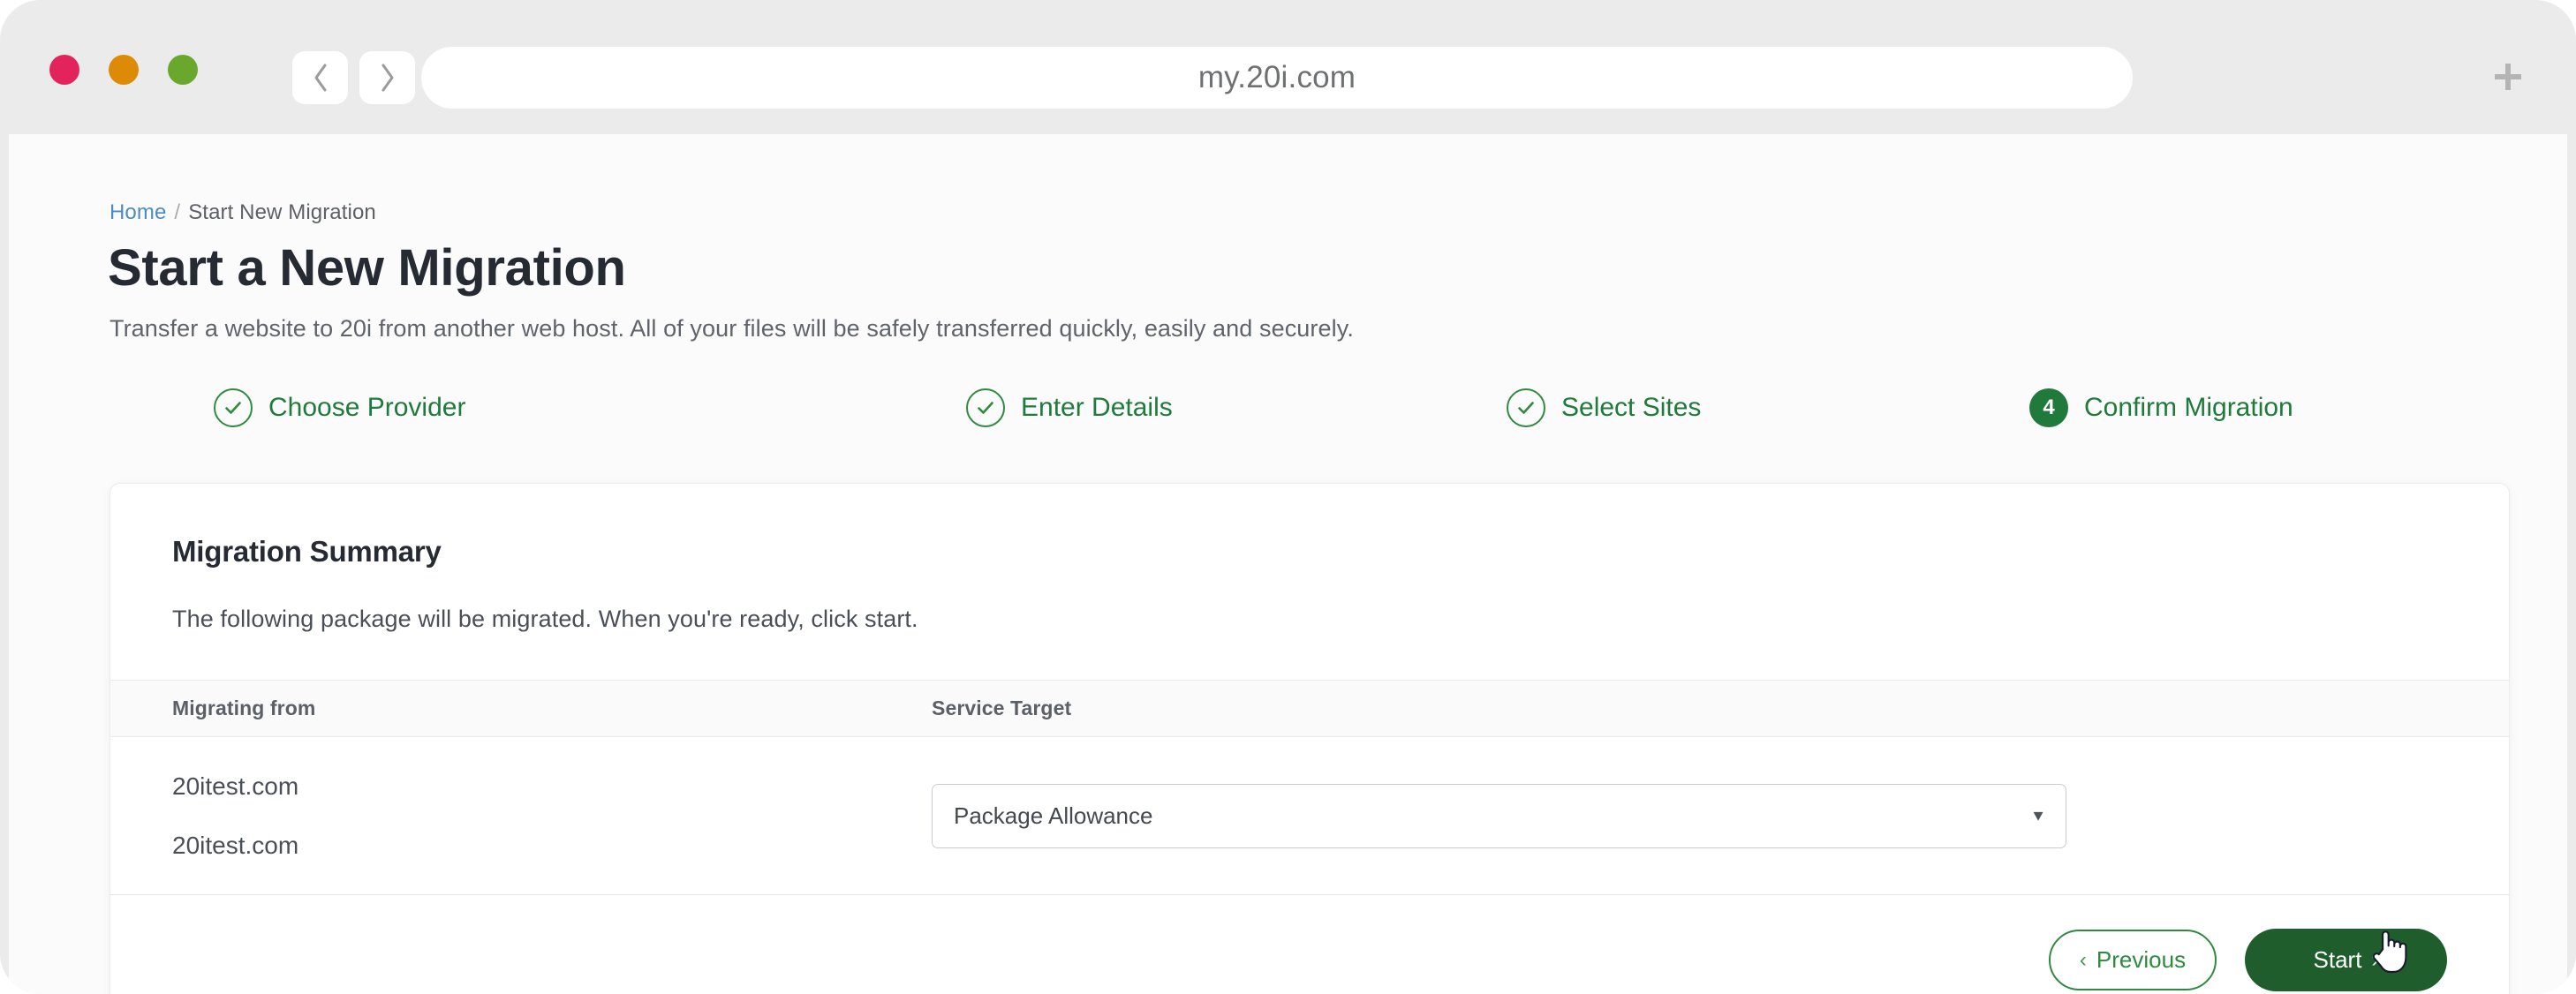 Image resolution: width=2576 pixels, height=994 pixels. I want to click on table-header-row: Migrating from Service Target, so click(1309, 708).